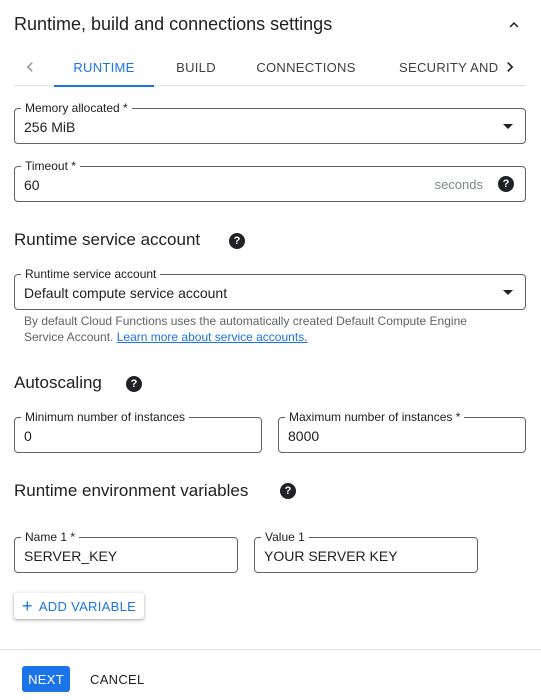  Describe the element at coordinates (71, 556) in the screenshot. I see `env-name-value: SERVER_KEY` at that location.